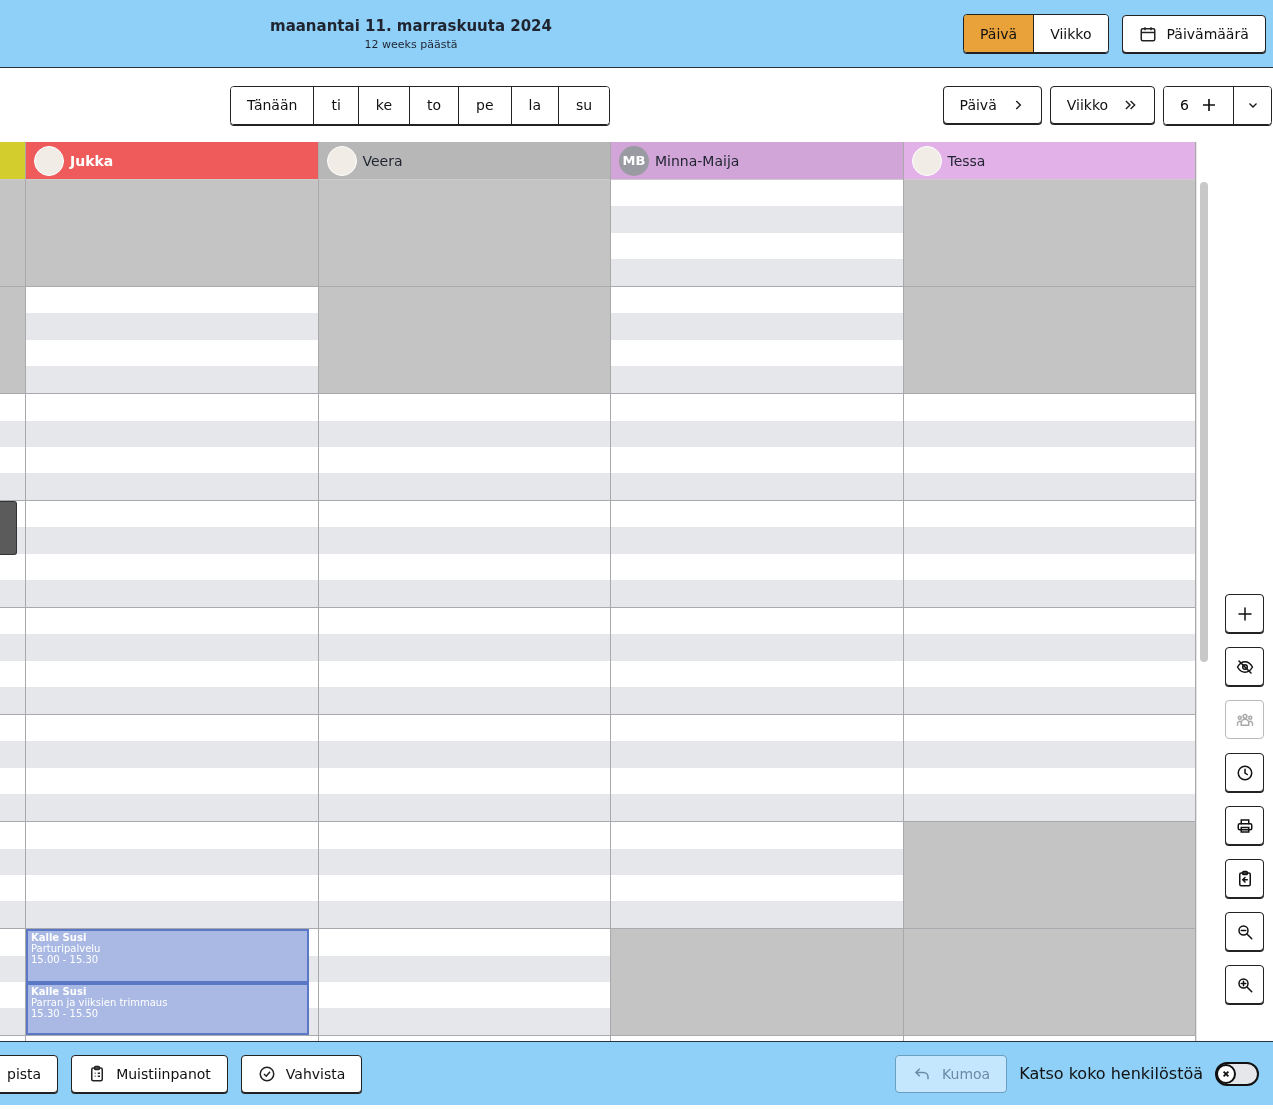 The height and width of the screenshot is (1109, 1273). What do you see at coordinates (584, 105) in the screenshot?
I see `day-button: su` at bounding box center [584, 105].